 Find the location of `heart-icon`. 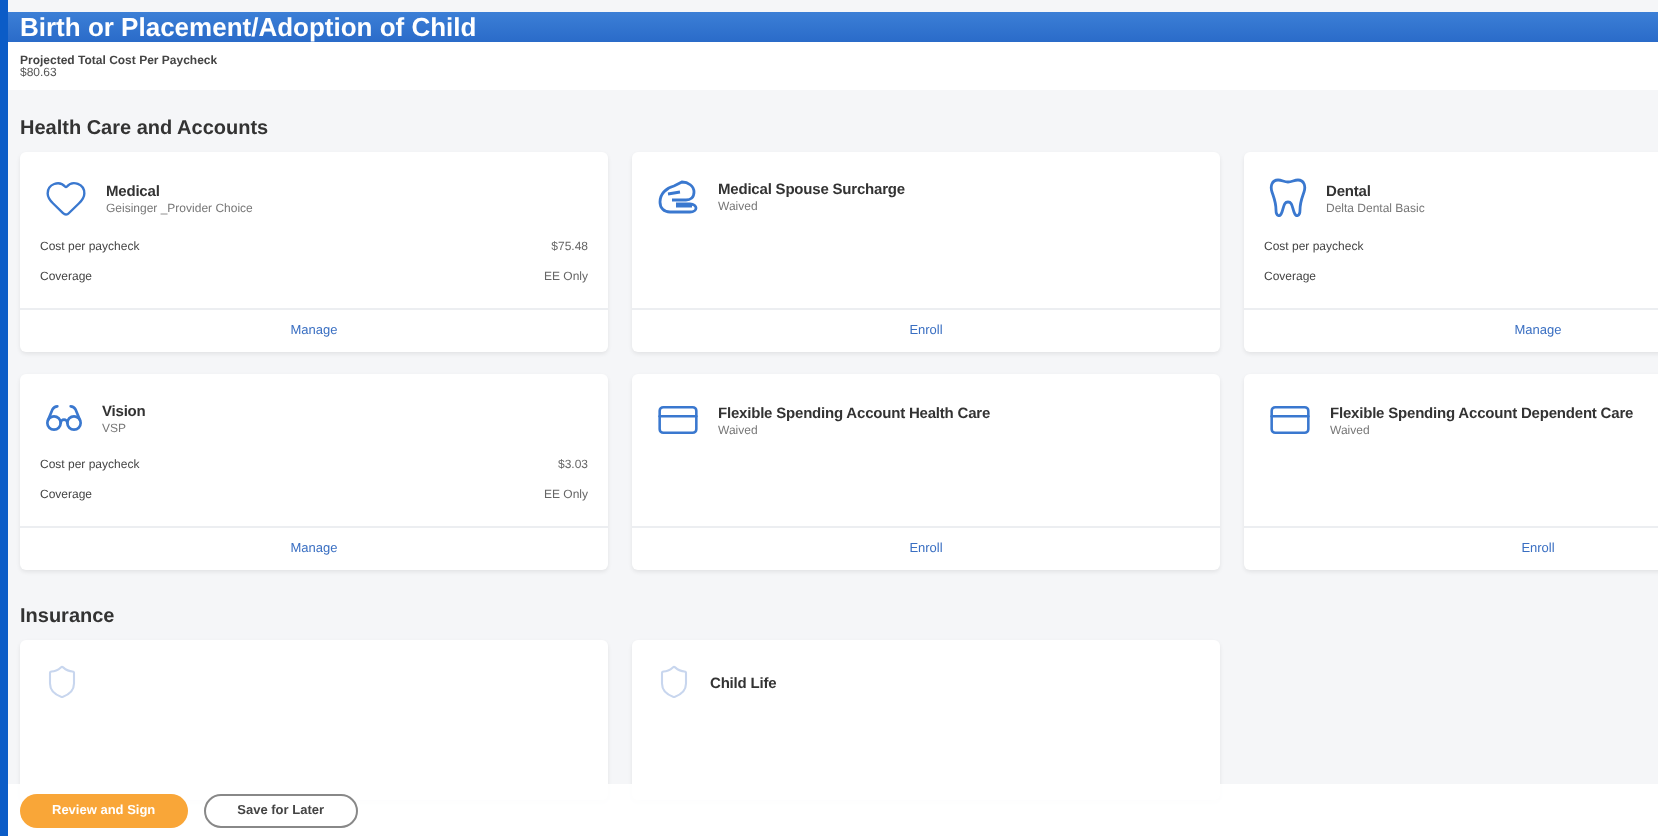

heart-icon is located at coordinates (66, 198).